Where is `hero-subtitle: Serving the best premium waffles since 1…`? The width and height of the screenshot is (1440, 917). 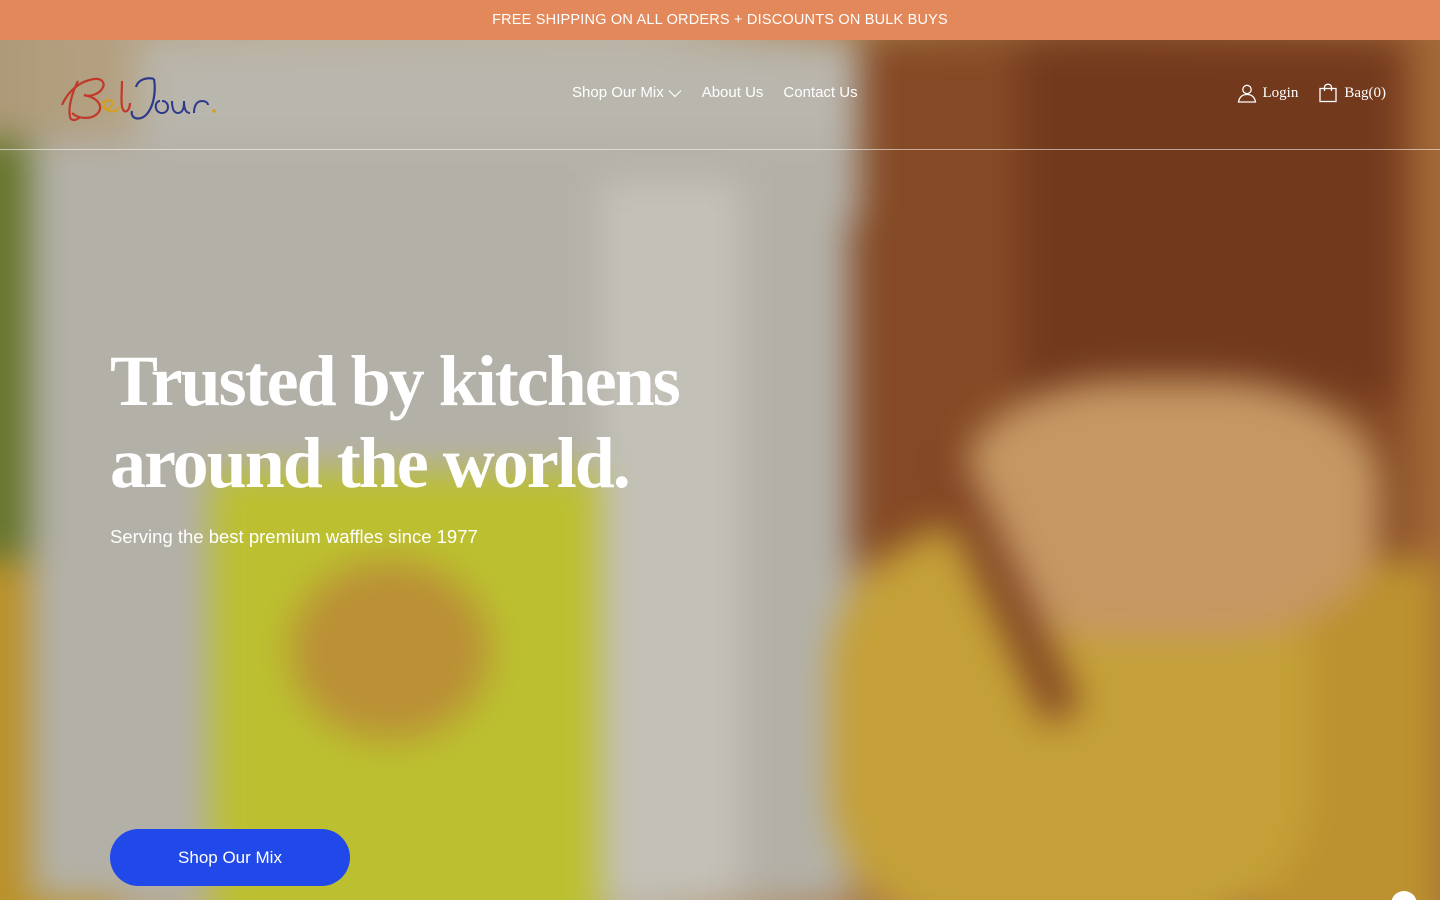 hero-subtitle: Serving the best premium waffles since 1… is located at coordinates (294, 536).